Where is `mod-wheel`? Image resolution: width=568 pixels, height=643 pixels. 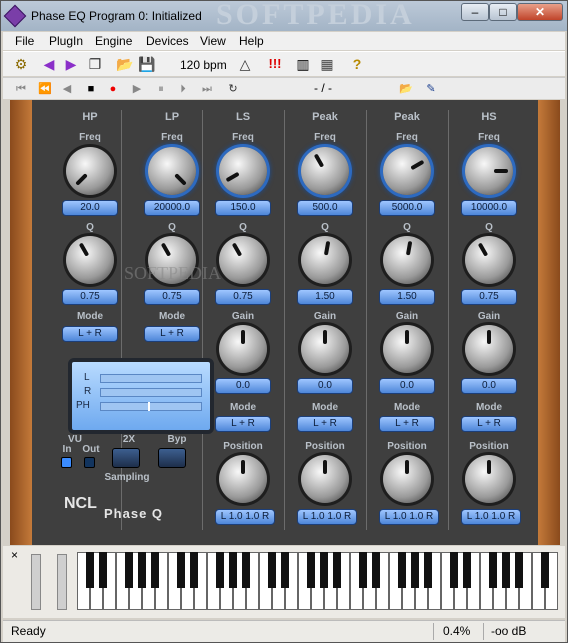
mod-wheel is located at coordinates (62, 582).